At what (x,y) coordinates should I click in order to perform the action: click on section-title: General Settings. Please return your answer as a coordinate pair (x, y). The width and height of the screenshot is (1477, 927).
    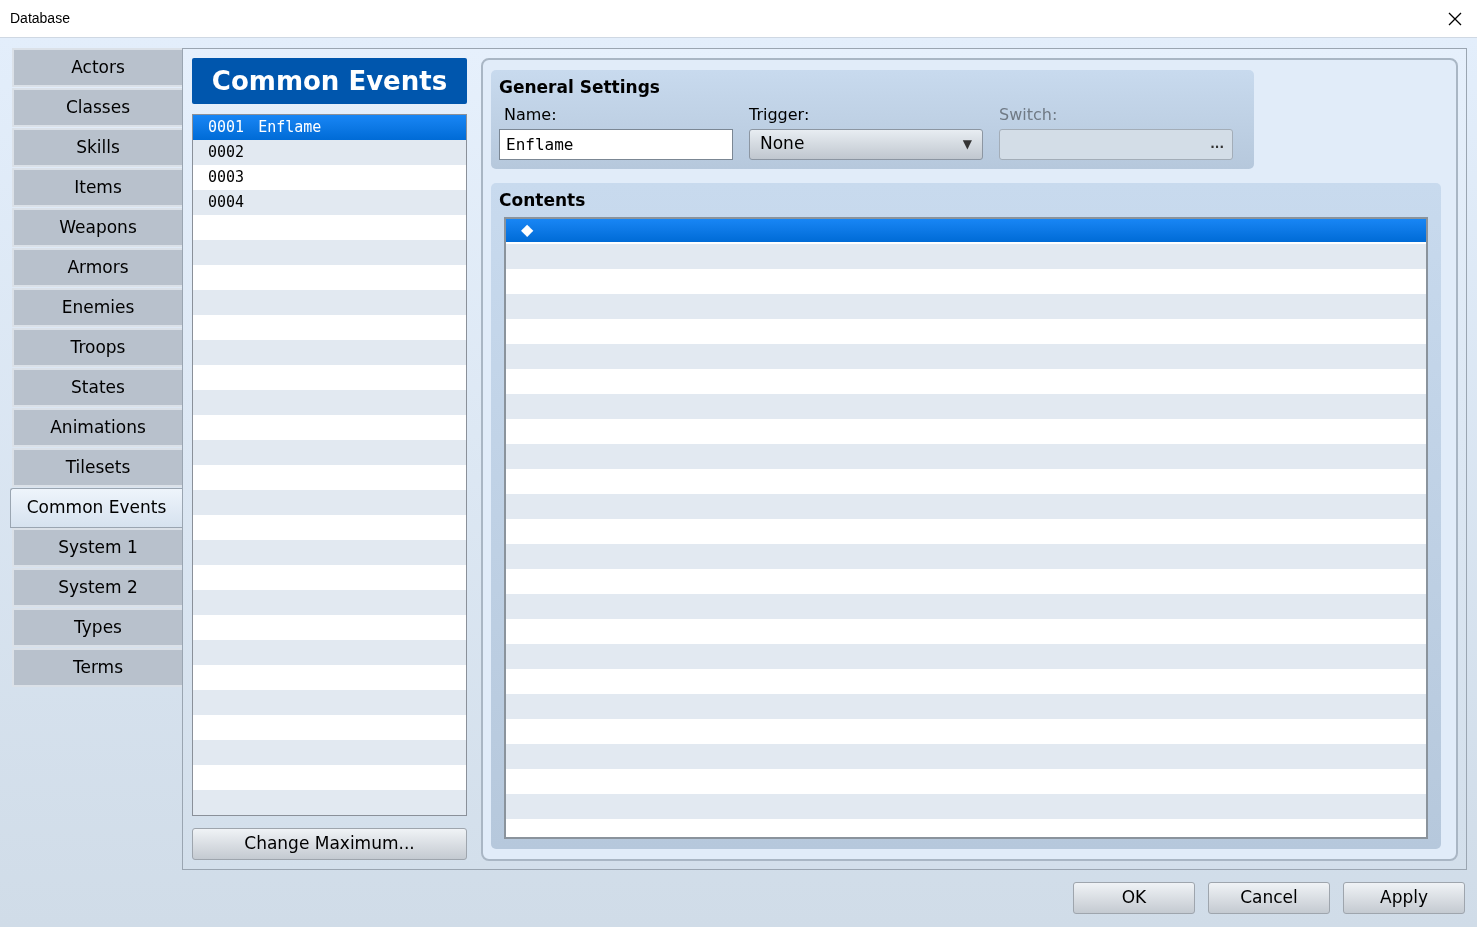
    Looking at the image, I should click on (580, 87).